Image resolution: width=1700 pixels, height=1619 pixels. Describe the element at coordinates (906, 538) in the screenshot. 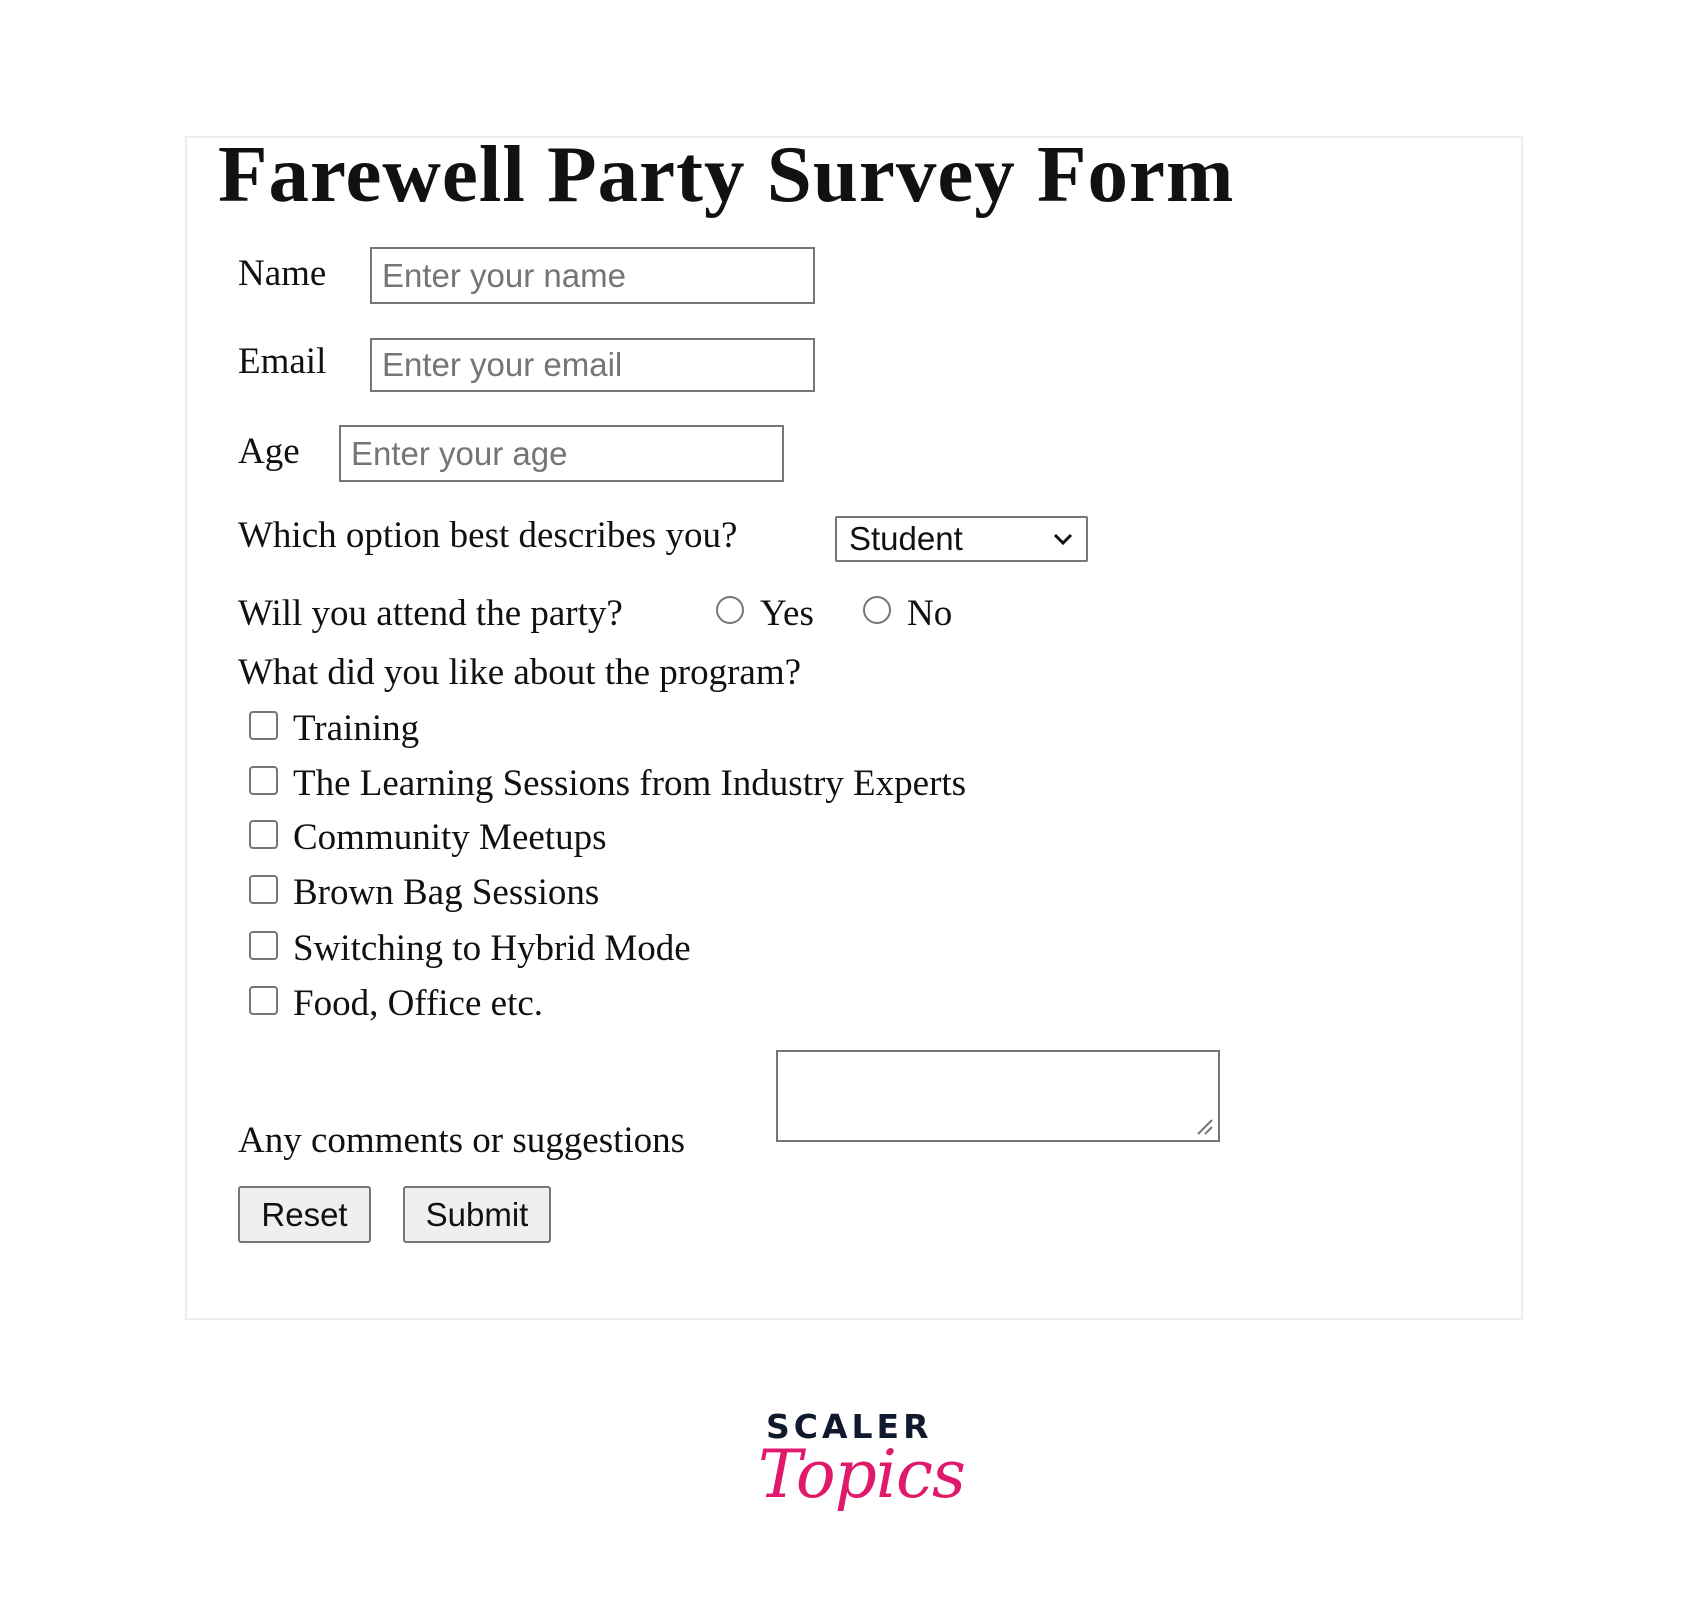

I see `role-selected-value: Student` at that location.